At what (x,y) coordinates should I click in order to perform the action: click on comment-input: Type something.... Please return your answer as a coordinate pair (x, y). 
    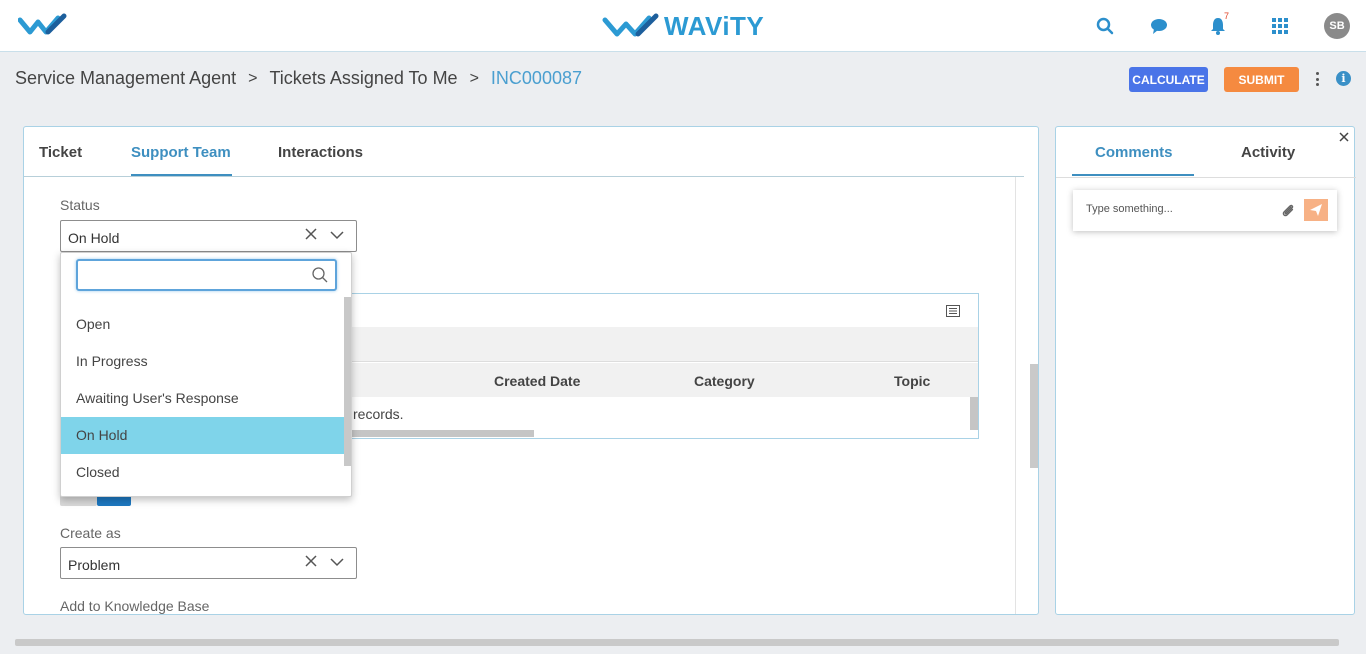
    Looking at the image, I should click on (1205, 210).